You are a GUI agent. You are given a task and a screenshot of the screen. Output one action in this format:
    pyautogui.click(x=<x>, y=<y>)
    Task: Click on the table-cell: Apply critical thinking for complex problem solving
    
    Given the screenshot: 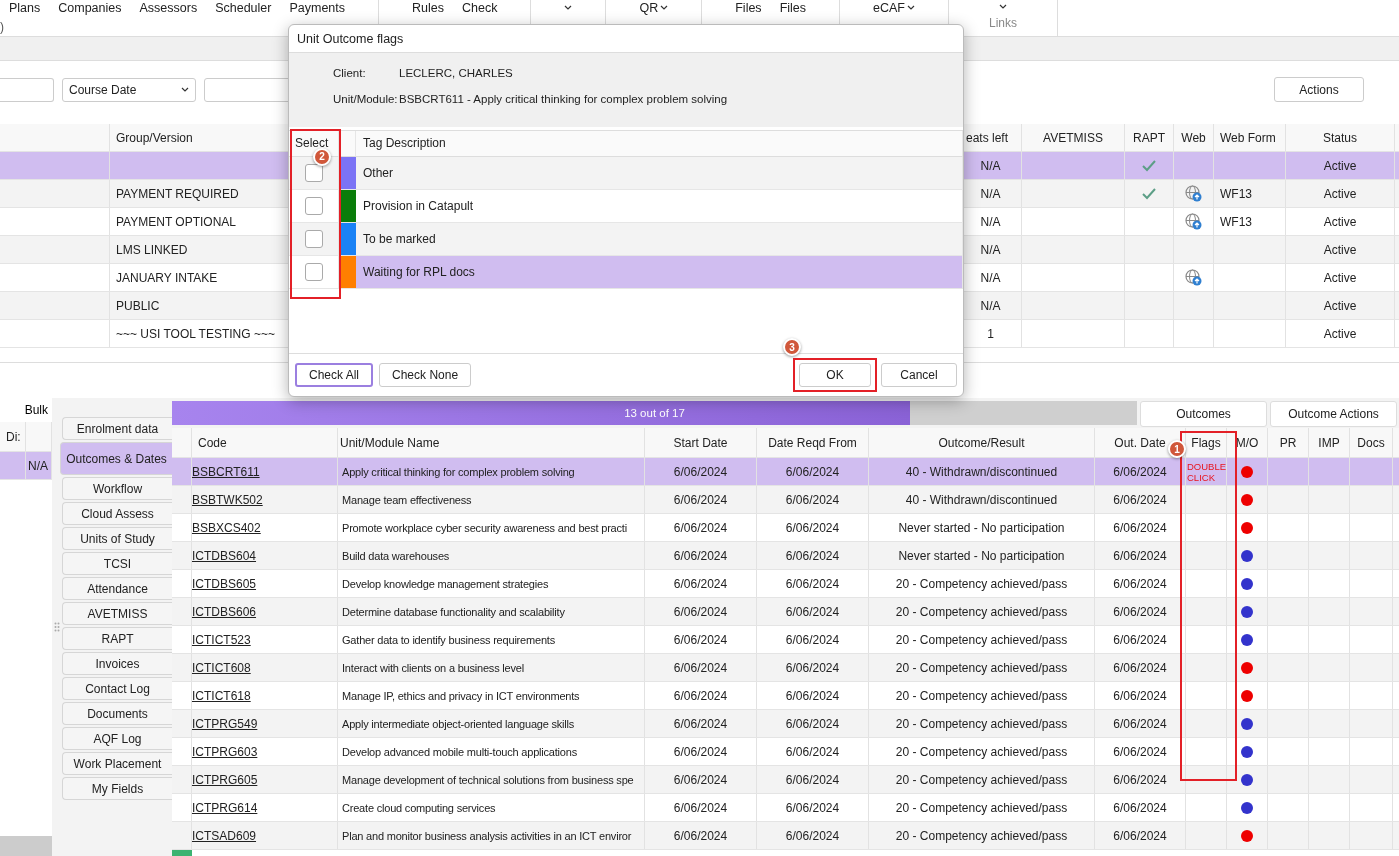 What is the action you would take?
    pyautogui.click(x=458, y=471)
    